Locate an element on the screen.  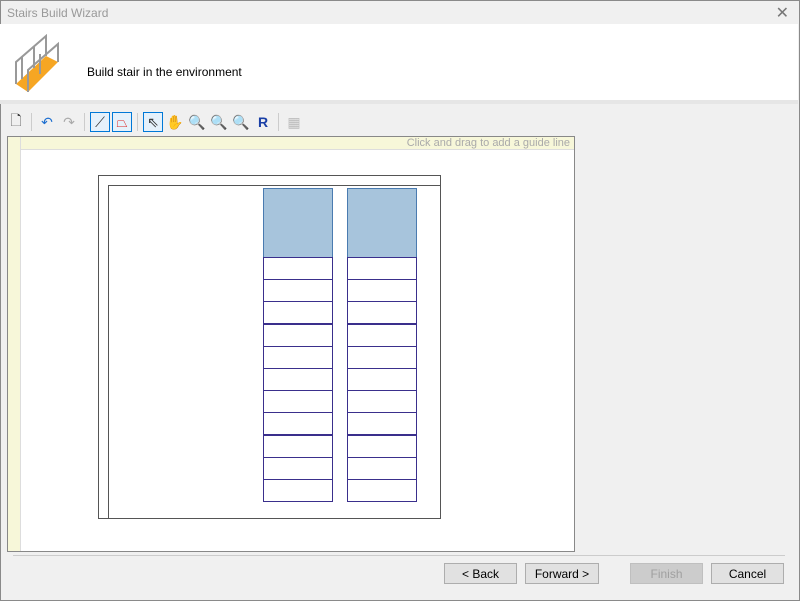
cancel-button: Cancel is located at coordinates (747, 573).